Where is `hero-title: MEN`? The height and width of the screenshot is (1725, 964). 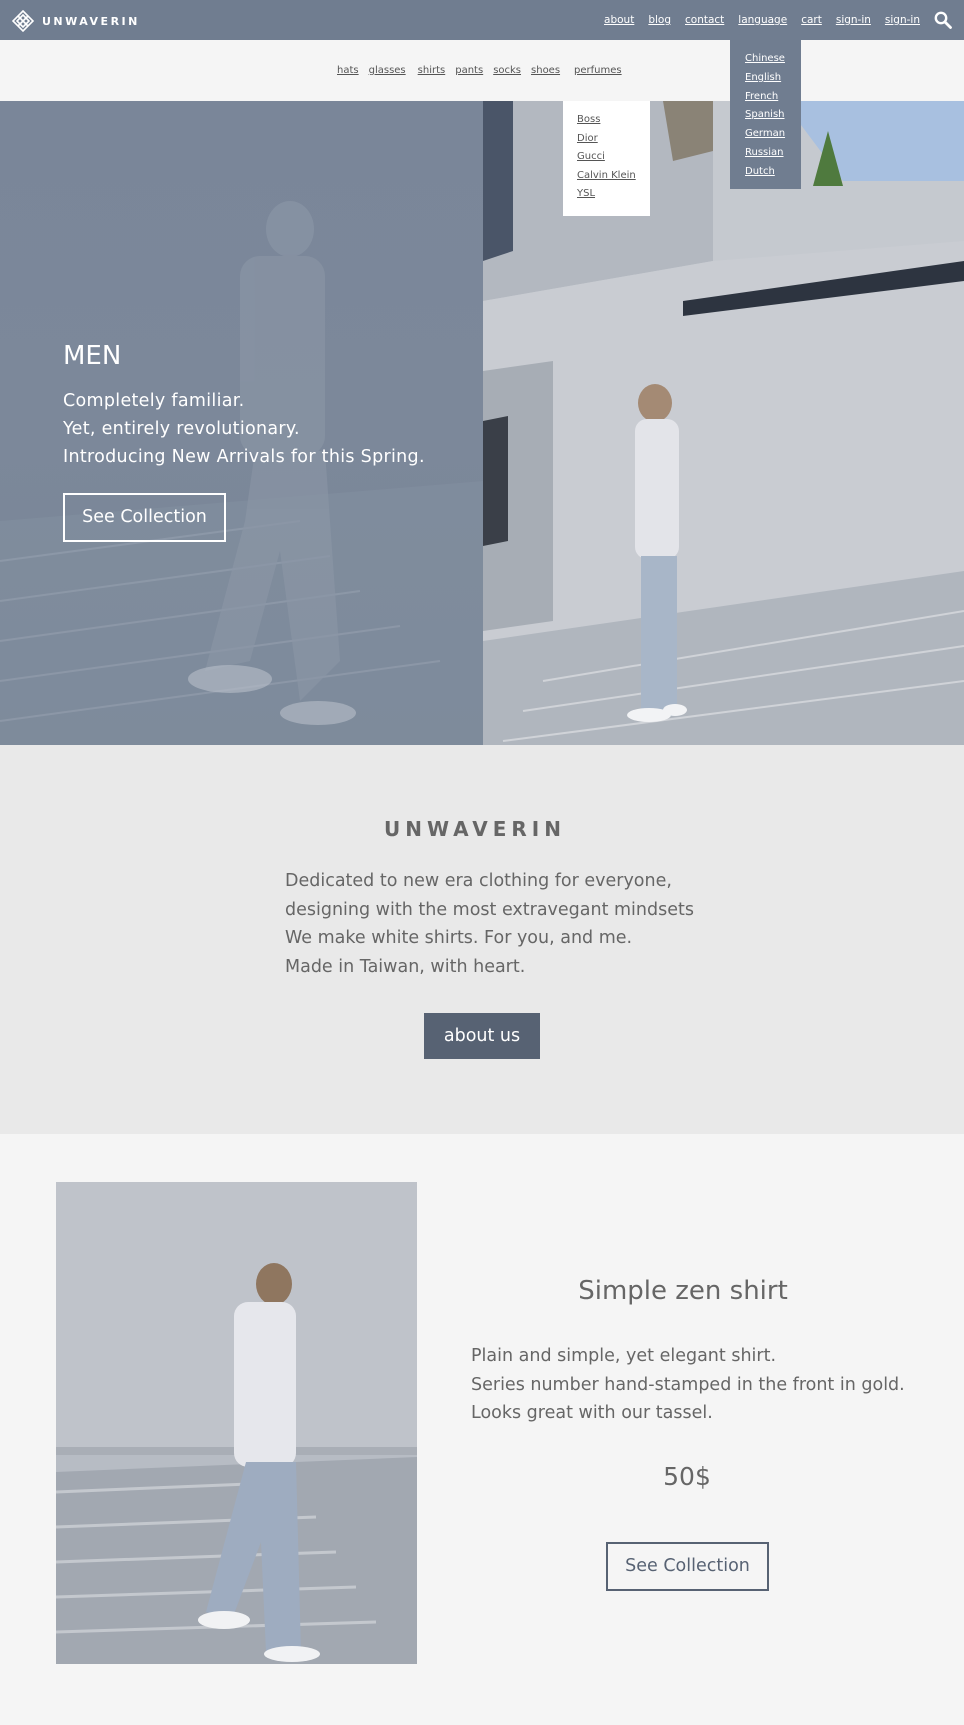
hero-title: MEN is located at coordinates (92, 356).